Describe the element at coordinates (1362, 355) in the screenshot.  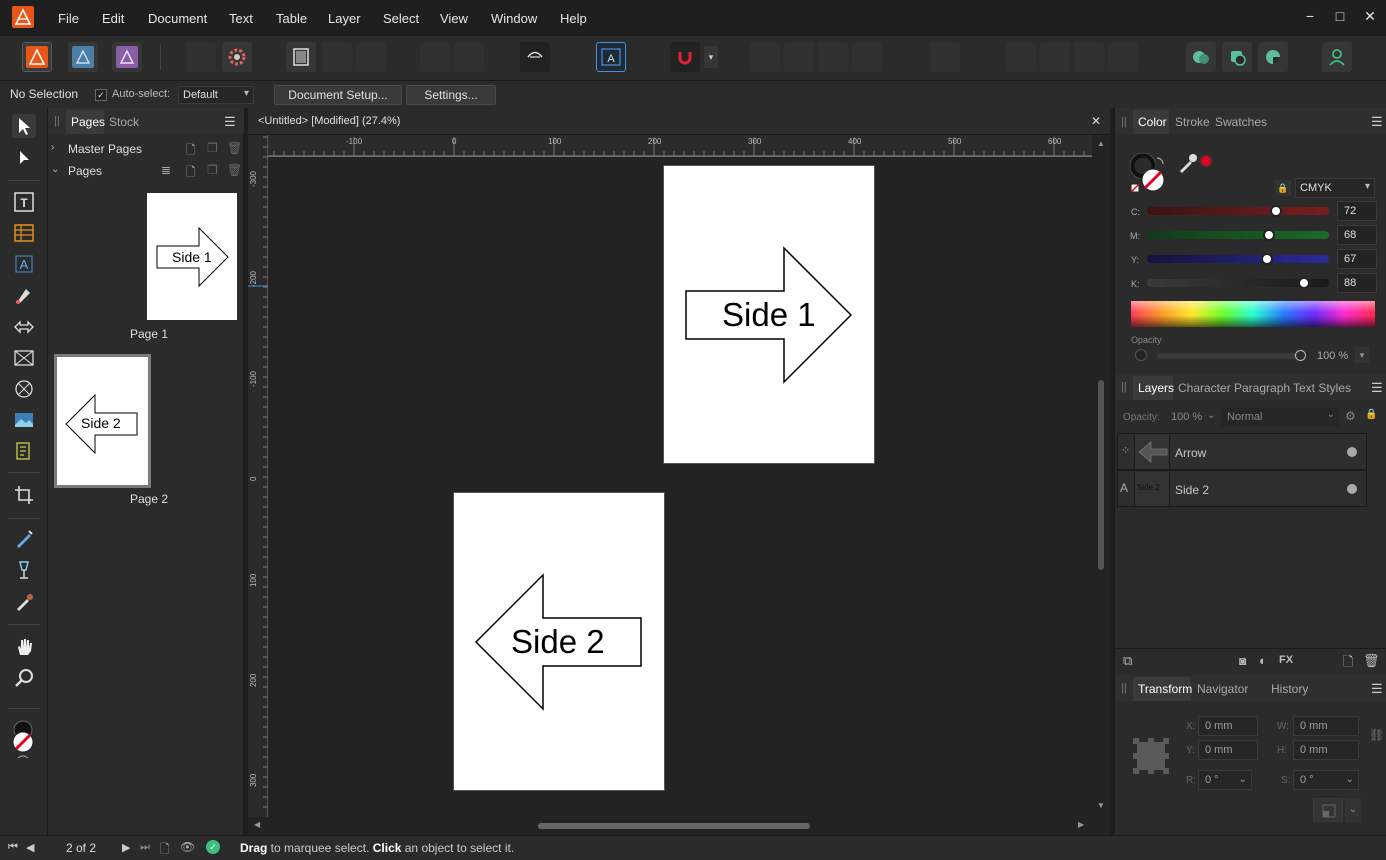
I see `chevron-down-icon: ▾` at that location.